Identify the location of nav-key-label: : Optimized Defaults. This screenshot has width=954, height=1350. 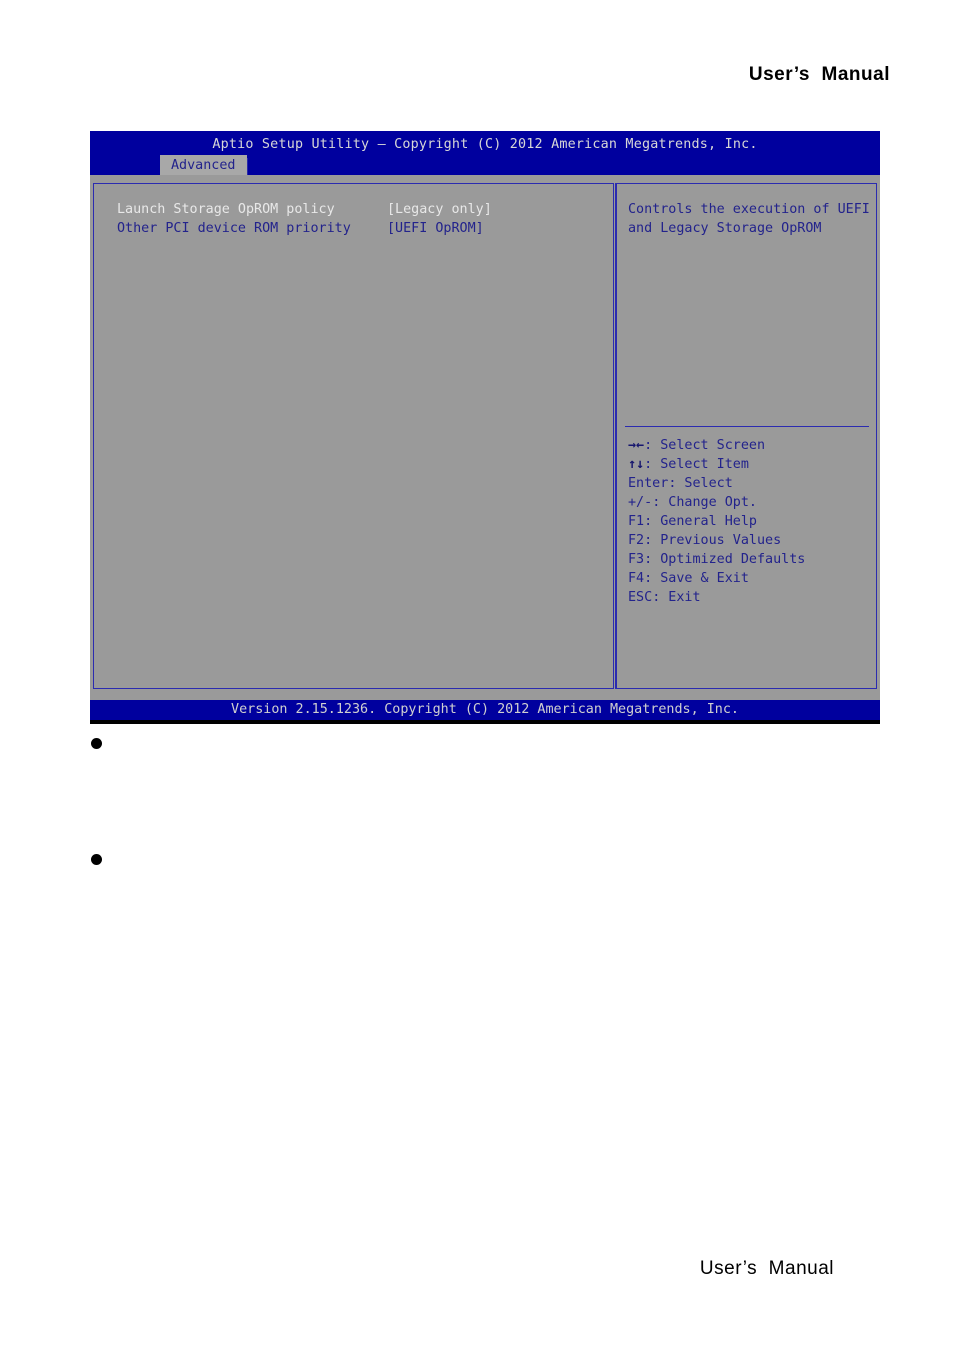
(725, 559).